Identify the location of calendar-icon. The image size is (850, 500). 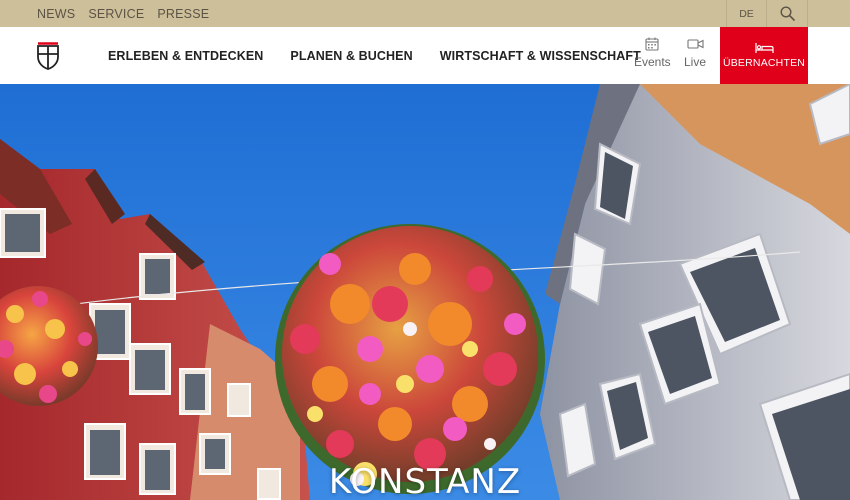
(652, 44).